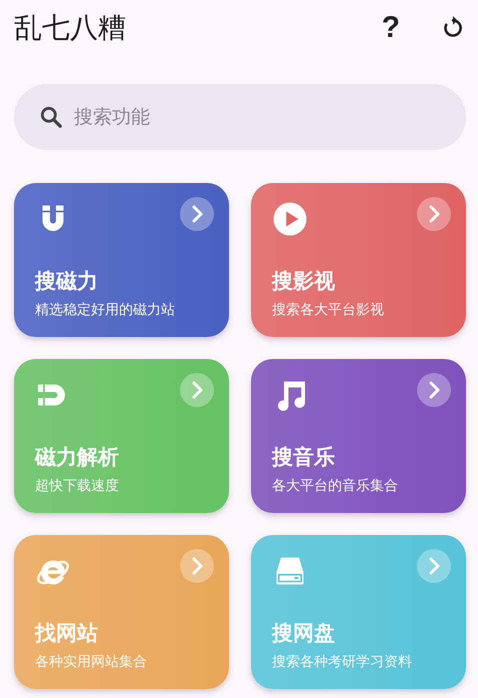  What do you see at coordinates (121, 260) in the screenshot?
I see `feature-card: 搜磁力 精选稳定好用的磁力站` at bounding box center [121, 260].